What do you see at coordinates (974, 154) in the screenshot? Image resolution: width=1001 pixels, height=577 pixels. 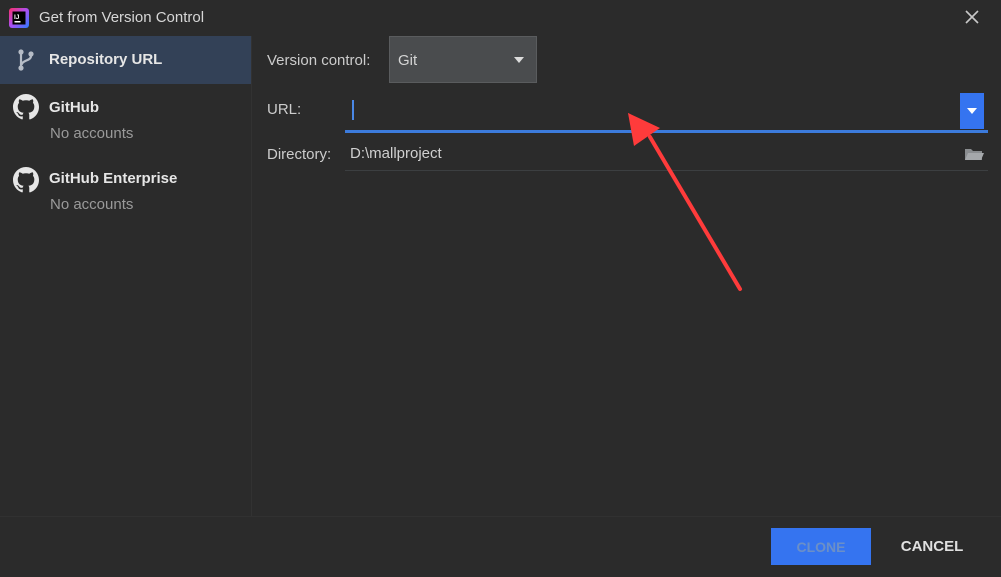 I see `folder-icon` at bounding box center [974, 154].